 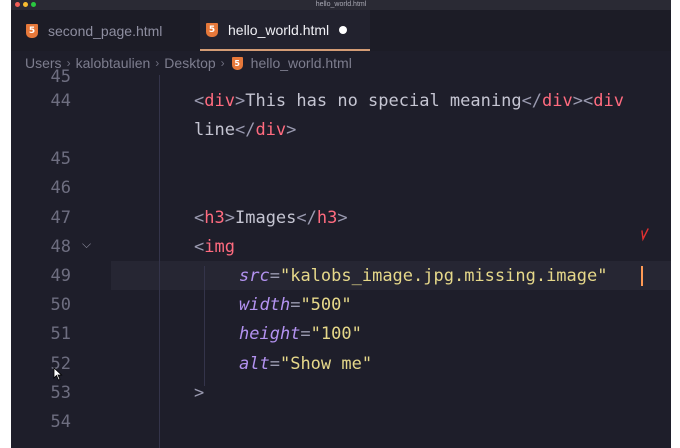 I want to click on code-token: This has no special meaning, so click(x=383, y=101).